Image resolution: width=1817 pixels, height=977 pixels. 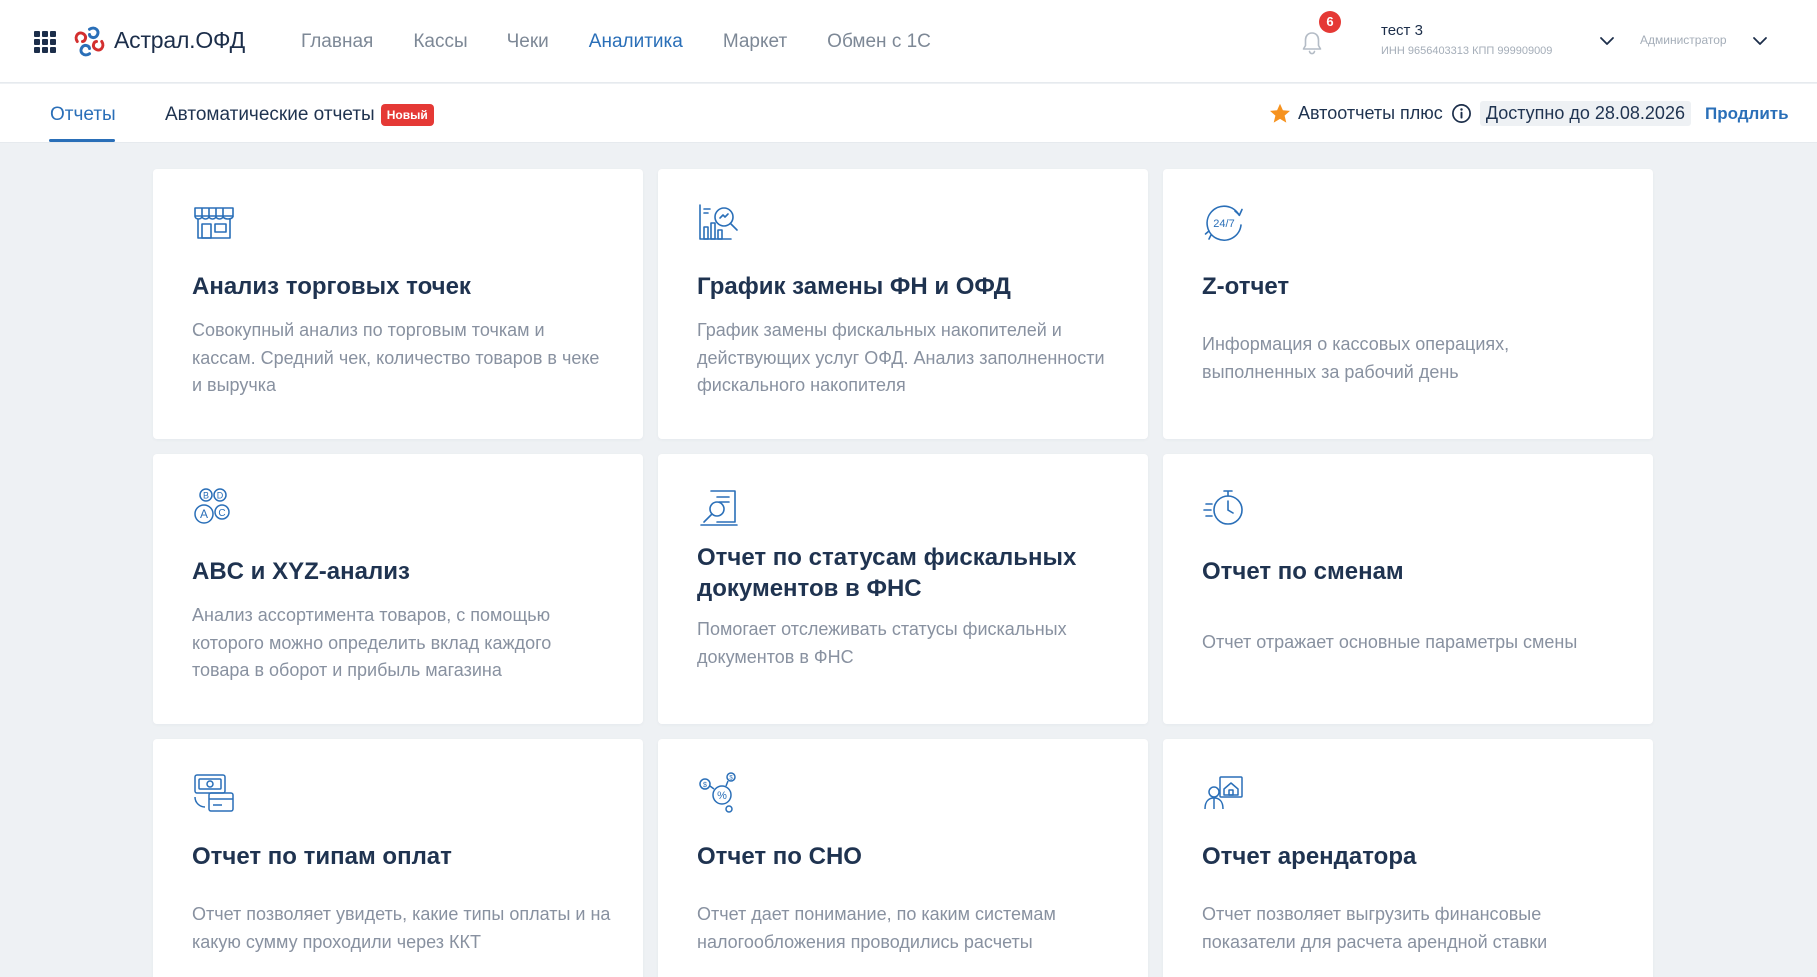 I want to click on tab-active-indicator, so click(x=82, y=140).